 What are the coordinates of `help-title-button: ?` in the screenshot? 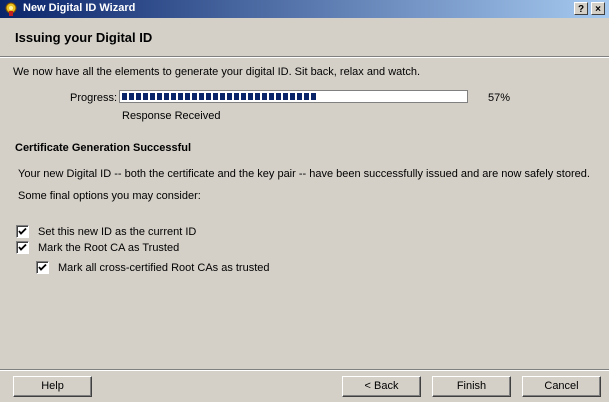 It's located at (581, 8).